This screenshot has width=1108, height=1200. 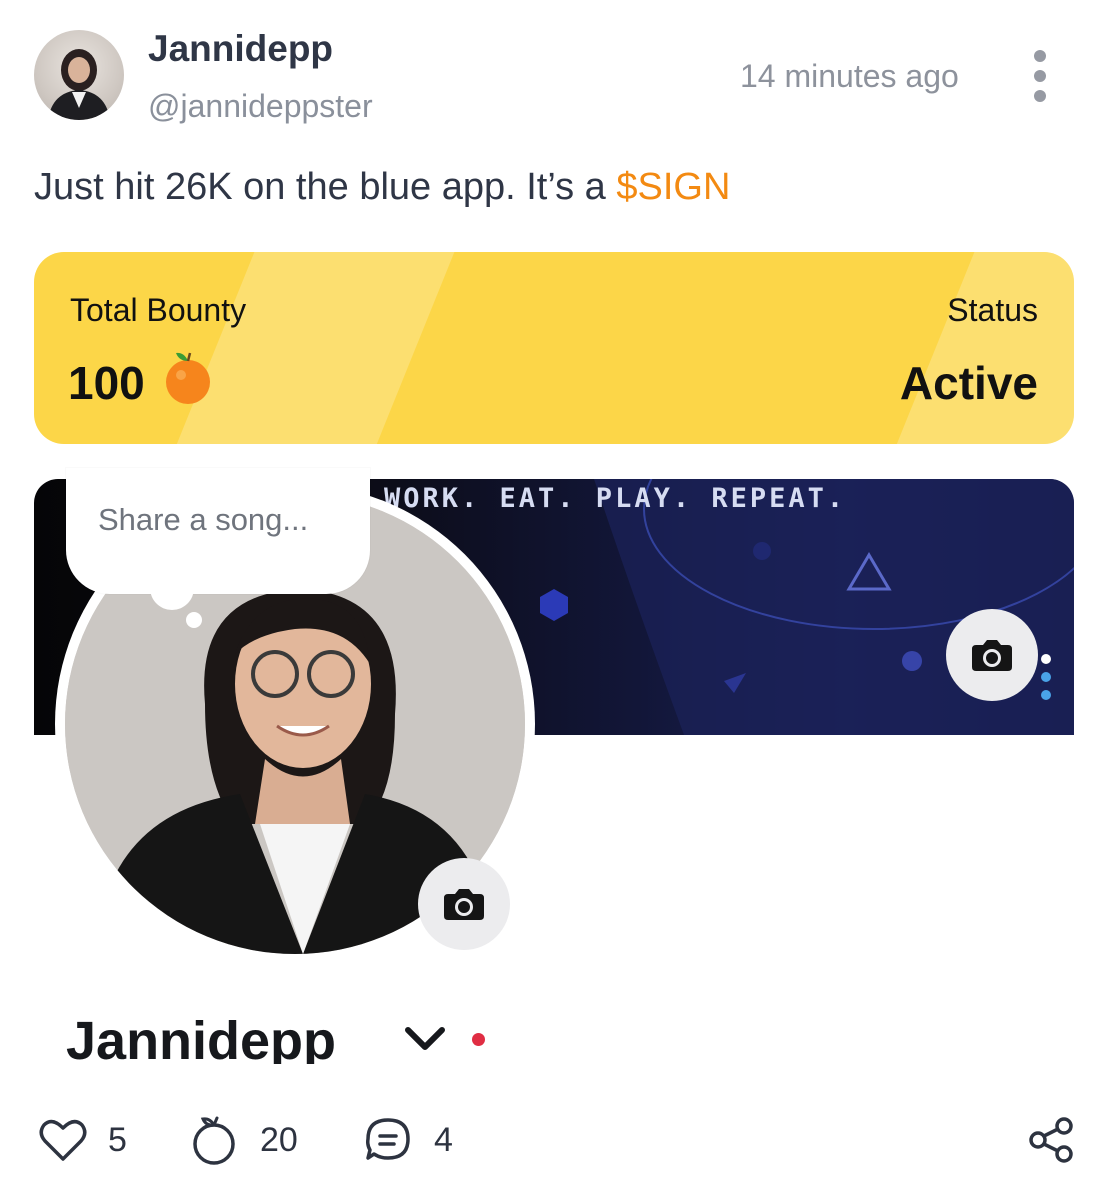 What do you see at coordinates (673, 187) in the screenshot?
I see `ticker-link: $SIGN` at bounding box center [673, 187].